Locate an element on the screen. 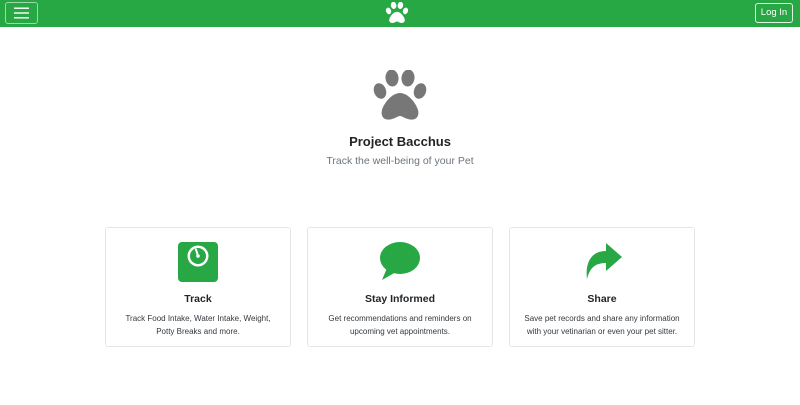  menu-toggle-button is located at coordinates (21, 13).